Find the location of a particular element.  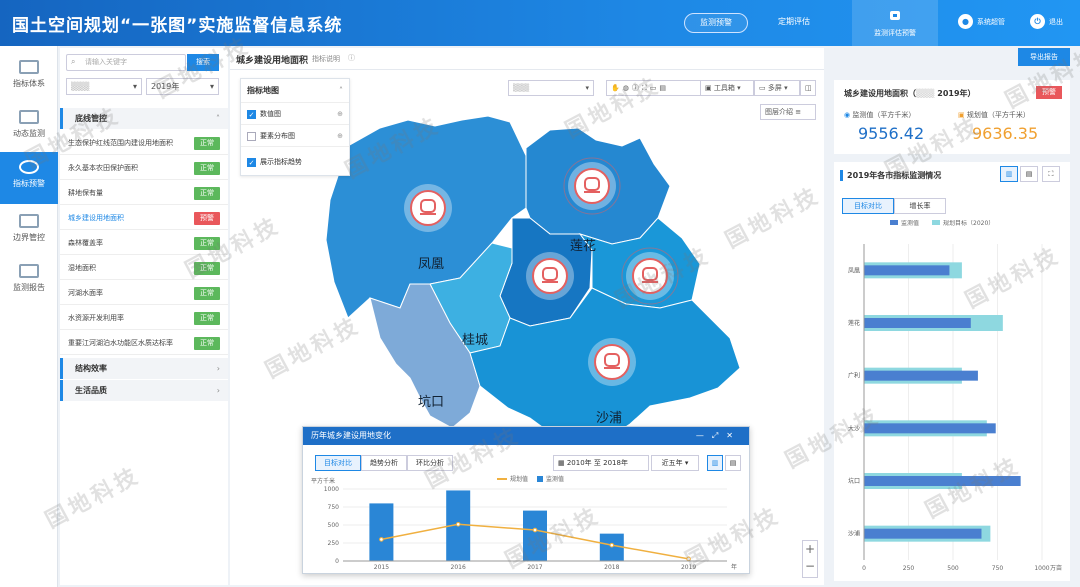

indicator-row: 湿地面积 正常 is located at coordinates (144, 268).